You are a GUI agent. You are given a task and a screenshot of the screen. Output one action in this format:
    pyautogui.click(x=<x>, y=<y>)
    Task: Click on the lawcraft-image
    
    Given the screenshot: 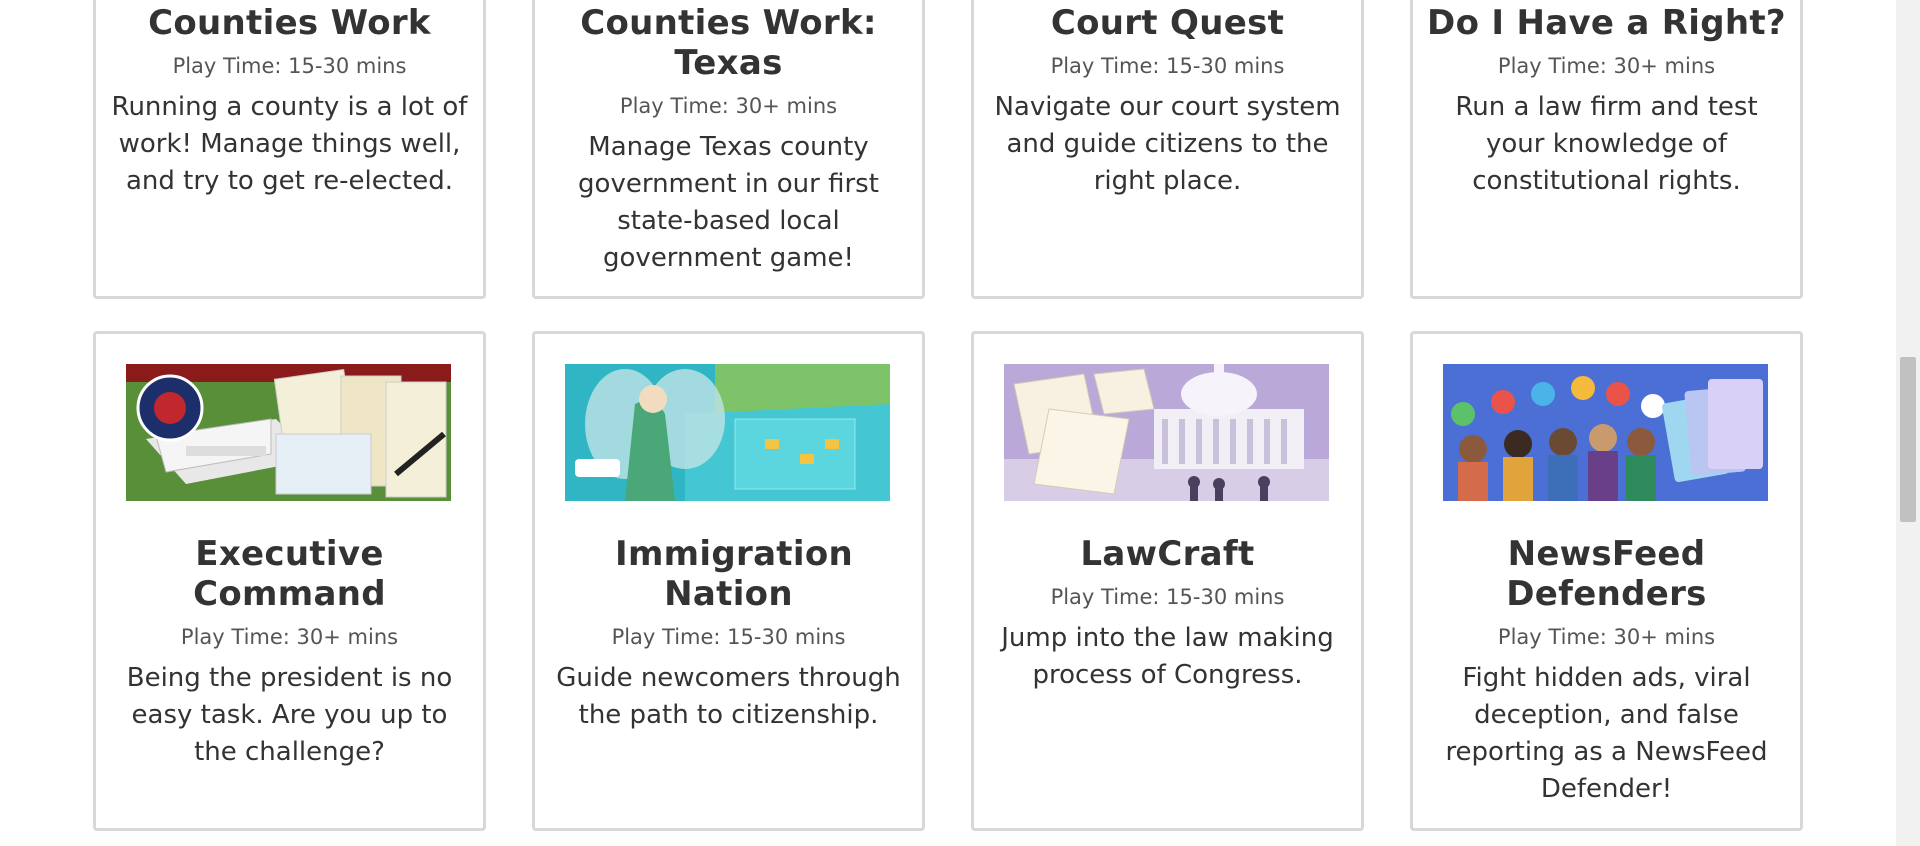 What is the action you would take?
    pyautogui.click(x=1166, y=432)
    